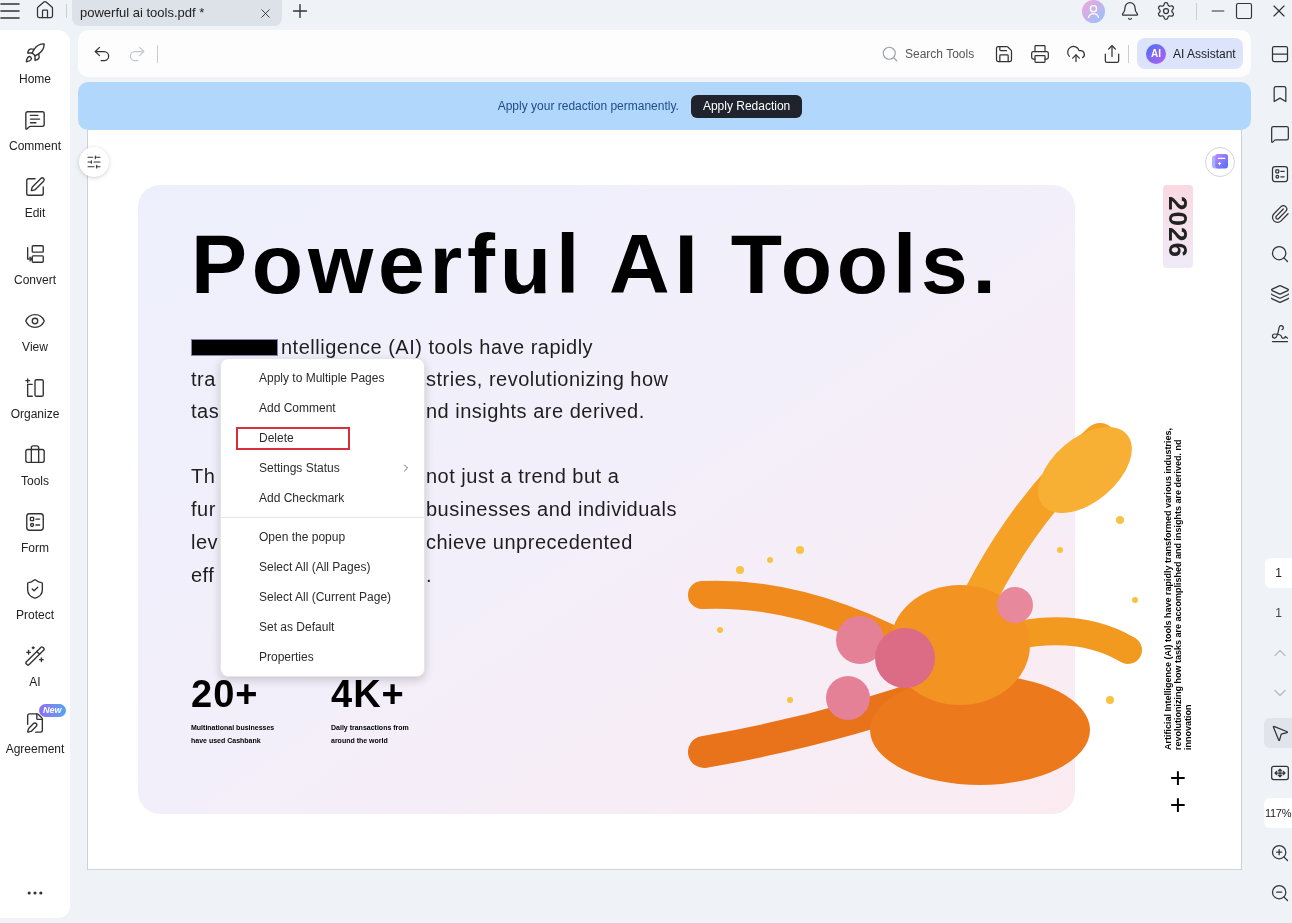  I want to click on sidebar-item: AI, so click(35, 667).